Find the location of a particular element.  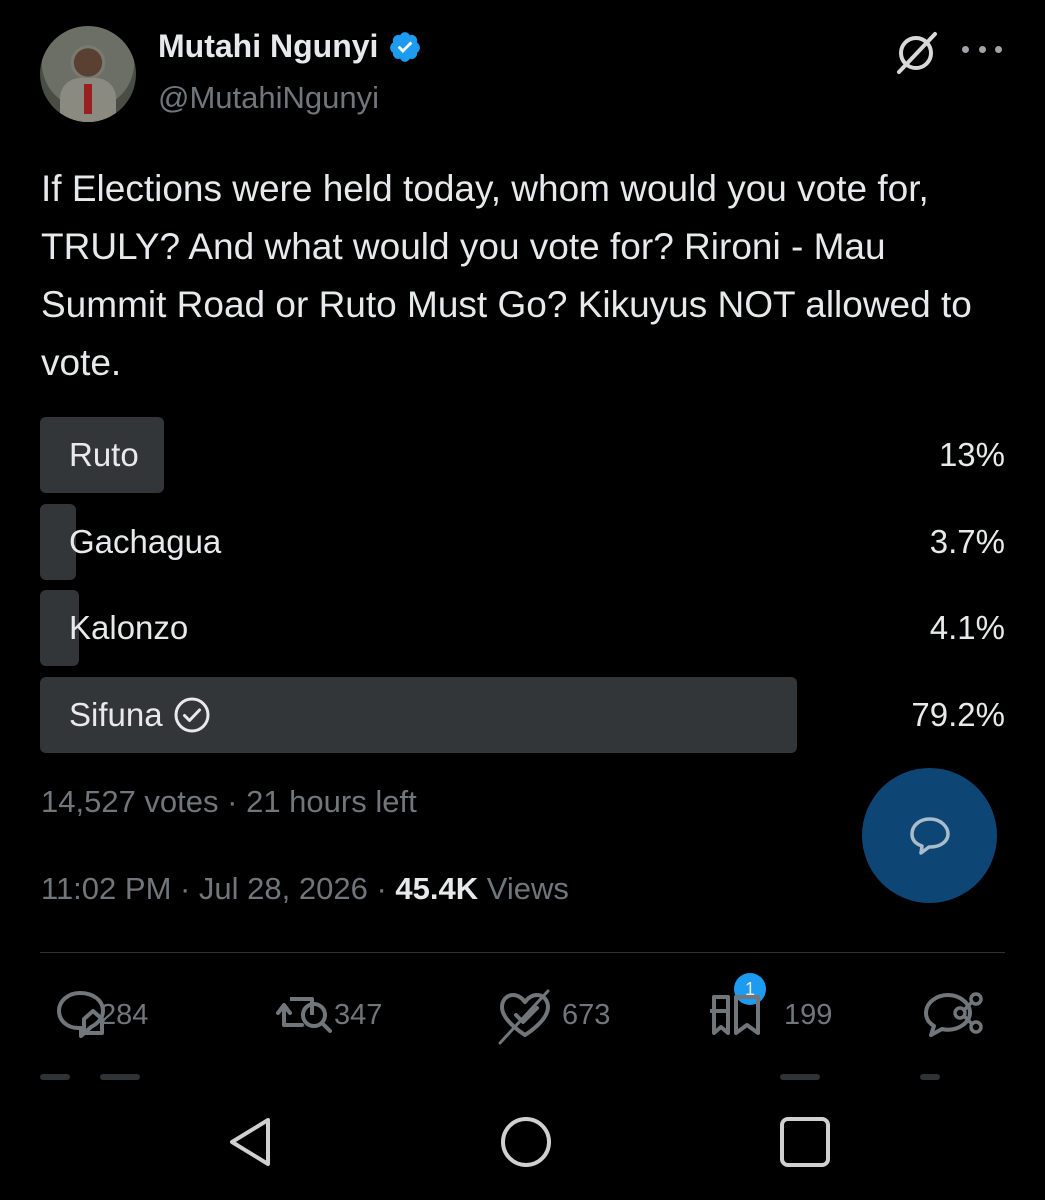

repost-button: 347 is located at coordinates (327, 1015).